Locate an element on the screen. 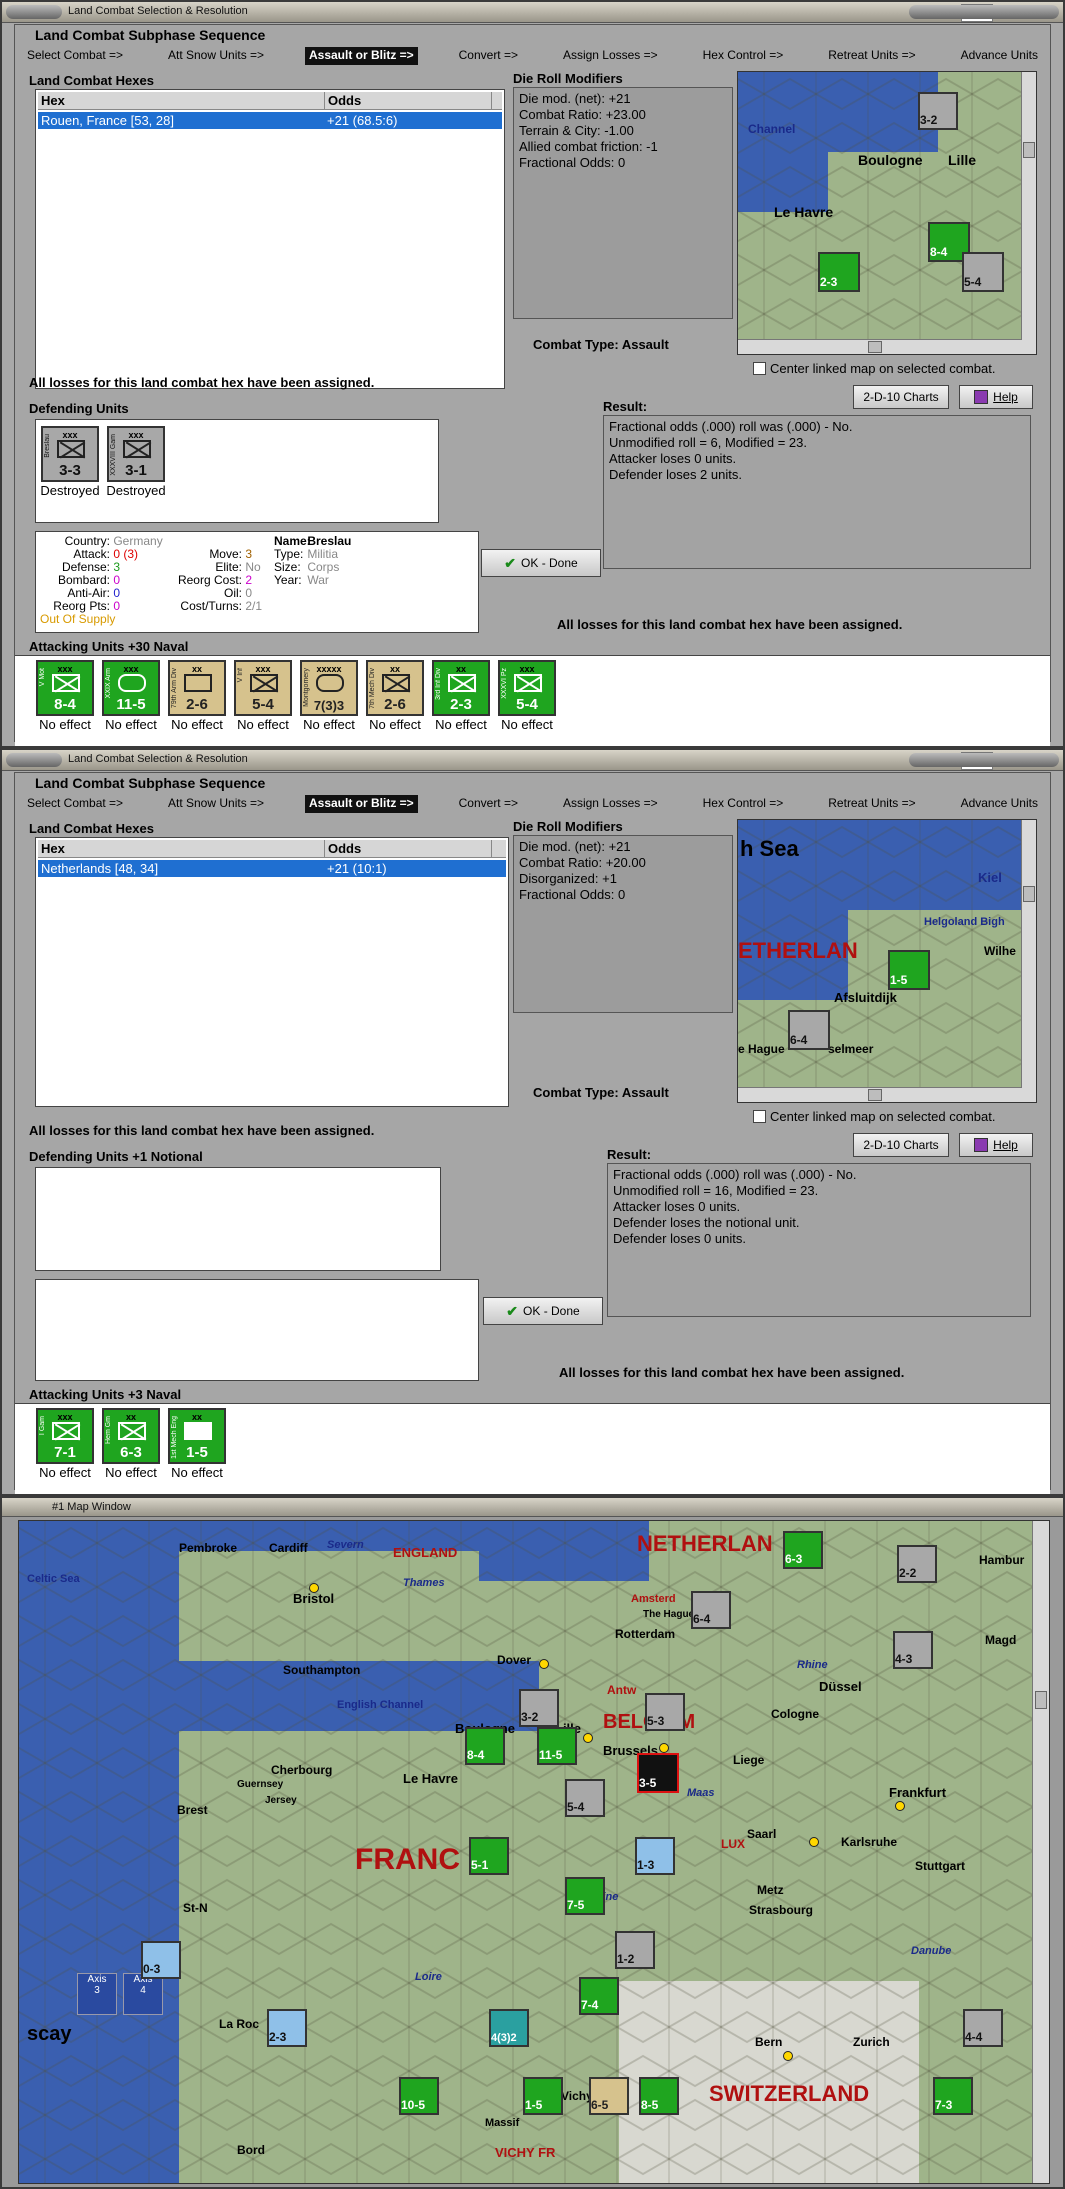 The height and width of the screenshot is (2189, 1065). map-counter: 4(3)2 is located at coordinates (509, 2028).